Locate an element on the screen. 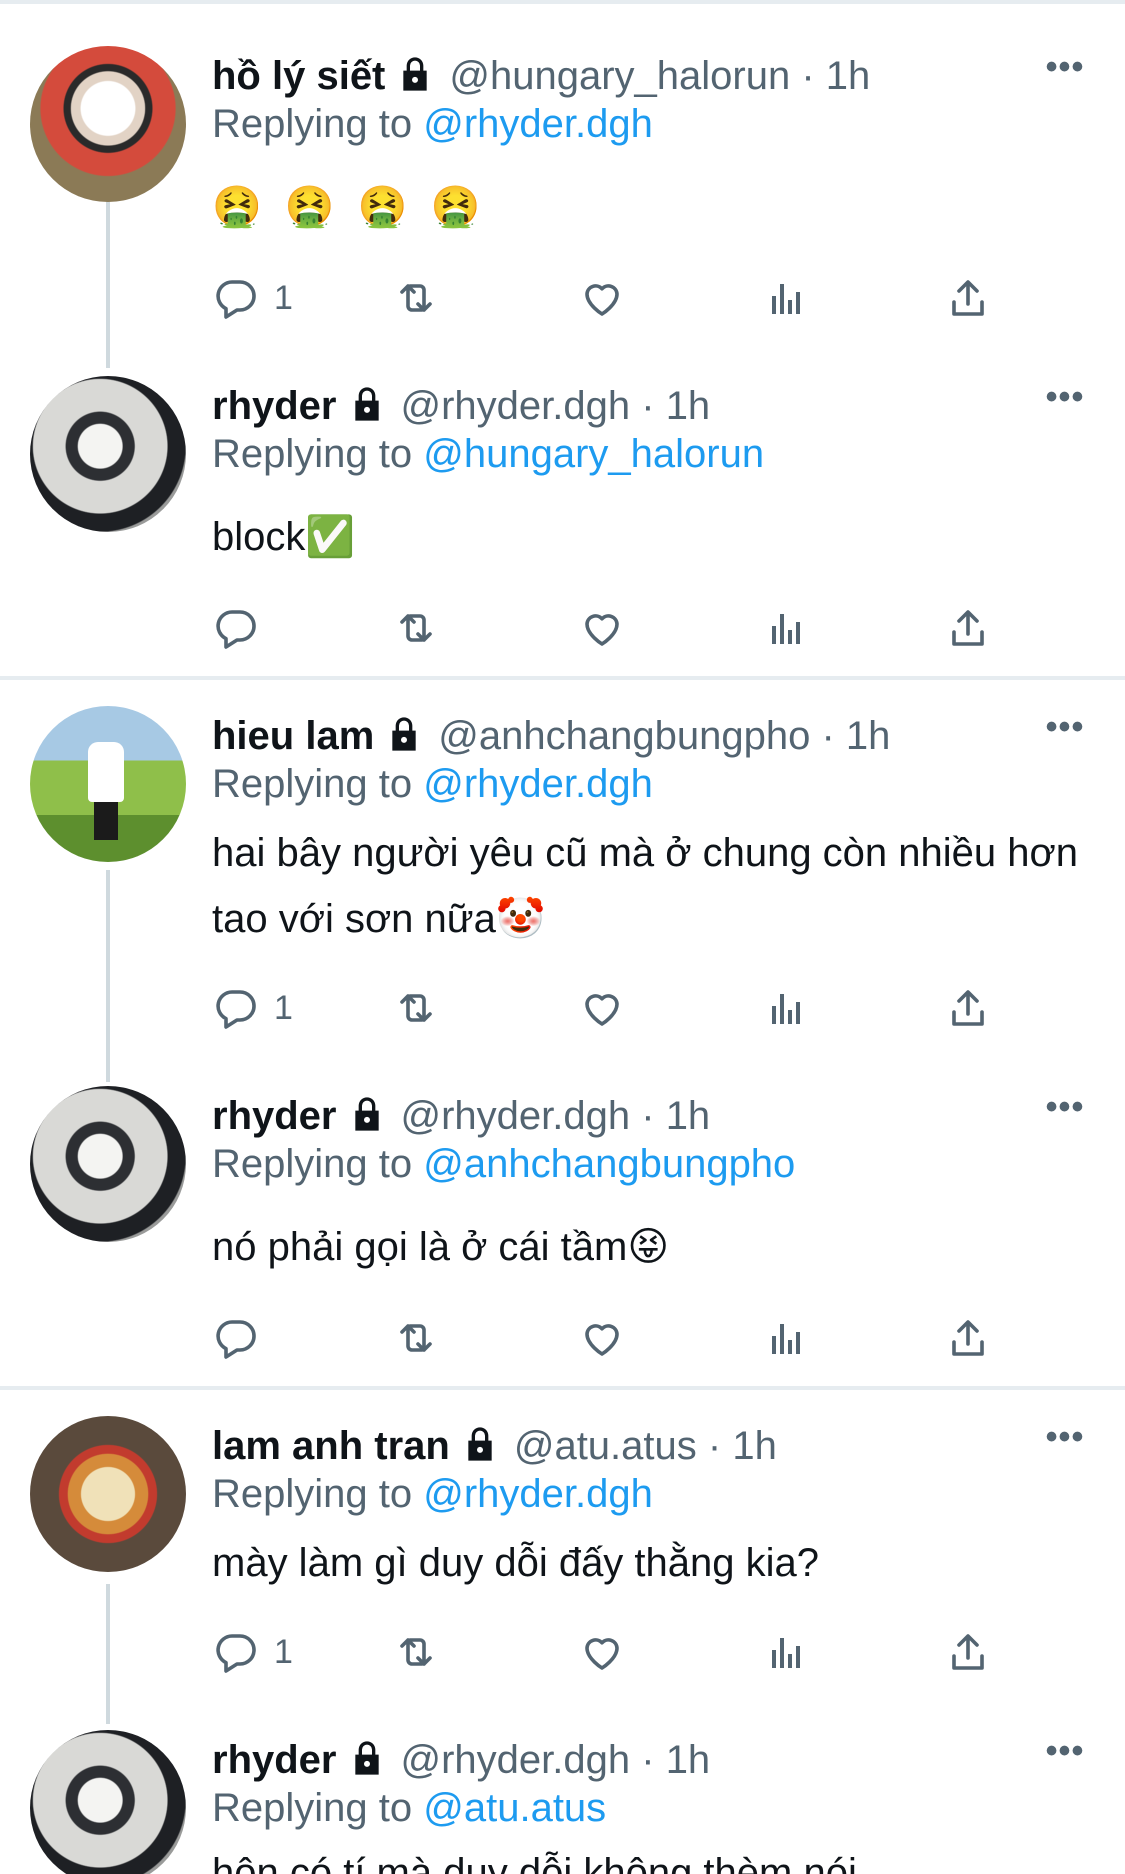  tweet-header: hồ lý siết @hungary_halorun · 1h is located at coordinates (541, 76).